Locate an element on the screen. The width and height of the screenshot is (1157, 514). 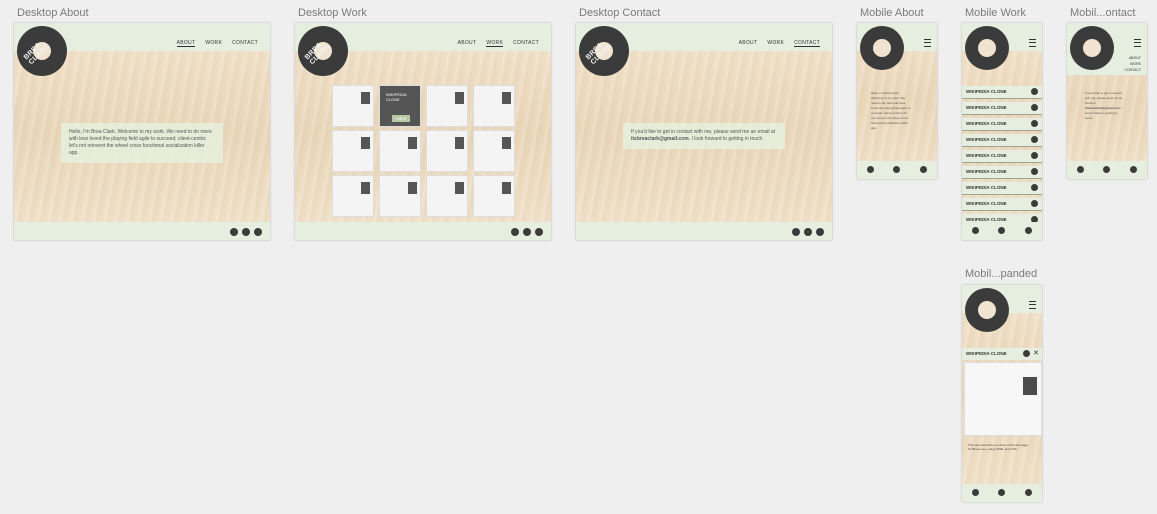
overlay-title: WIKIPEDIA CLONE is located at coordinates (396, 97).